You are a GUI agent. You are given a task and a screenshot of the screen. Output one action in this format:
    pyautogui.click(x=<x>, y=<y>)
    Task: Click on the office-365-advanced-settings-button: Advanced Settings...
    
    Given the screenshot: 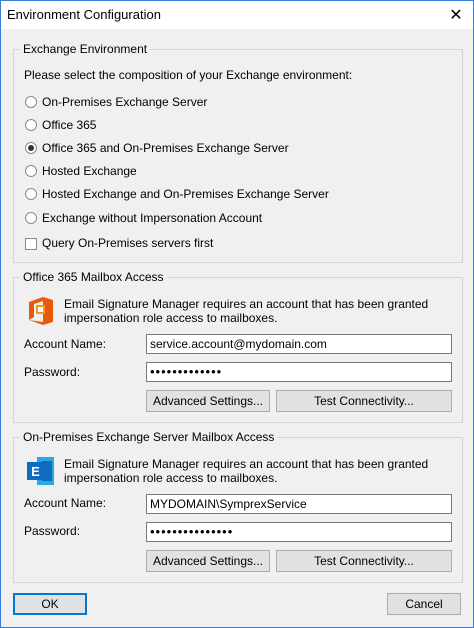 What is the action you would take?
    pyautogui.click(x=208, y=401)
    